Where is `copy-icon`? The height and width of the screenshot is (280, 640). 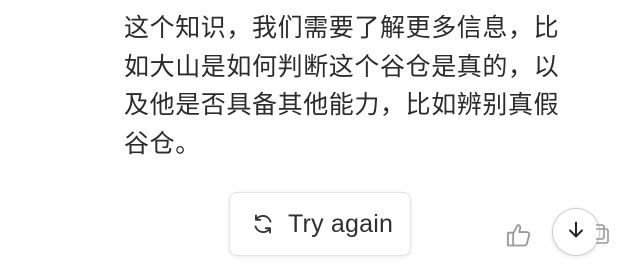
copy-icon is located at coordinates (604, 234).